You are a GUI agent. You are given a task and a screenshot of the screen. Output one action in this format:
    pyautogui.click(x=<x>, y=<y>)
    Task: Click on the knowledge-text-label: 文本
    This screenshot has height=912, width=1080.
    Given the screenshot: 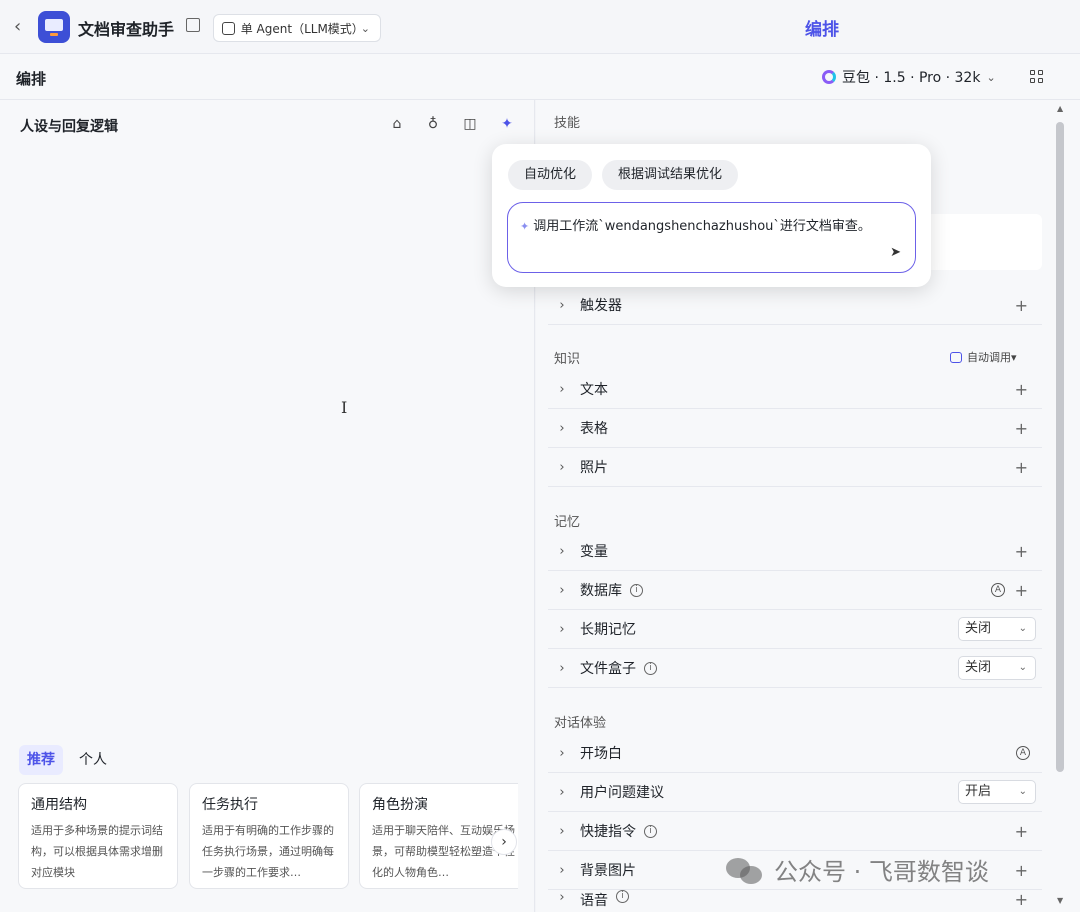 What is the action you would take?
    pyautogui.click(x=594, y=390)
    